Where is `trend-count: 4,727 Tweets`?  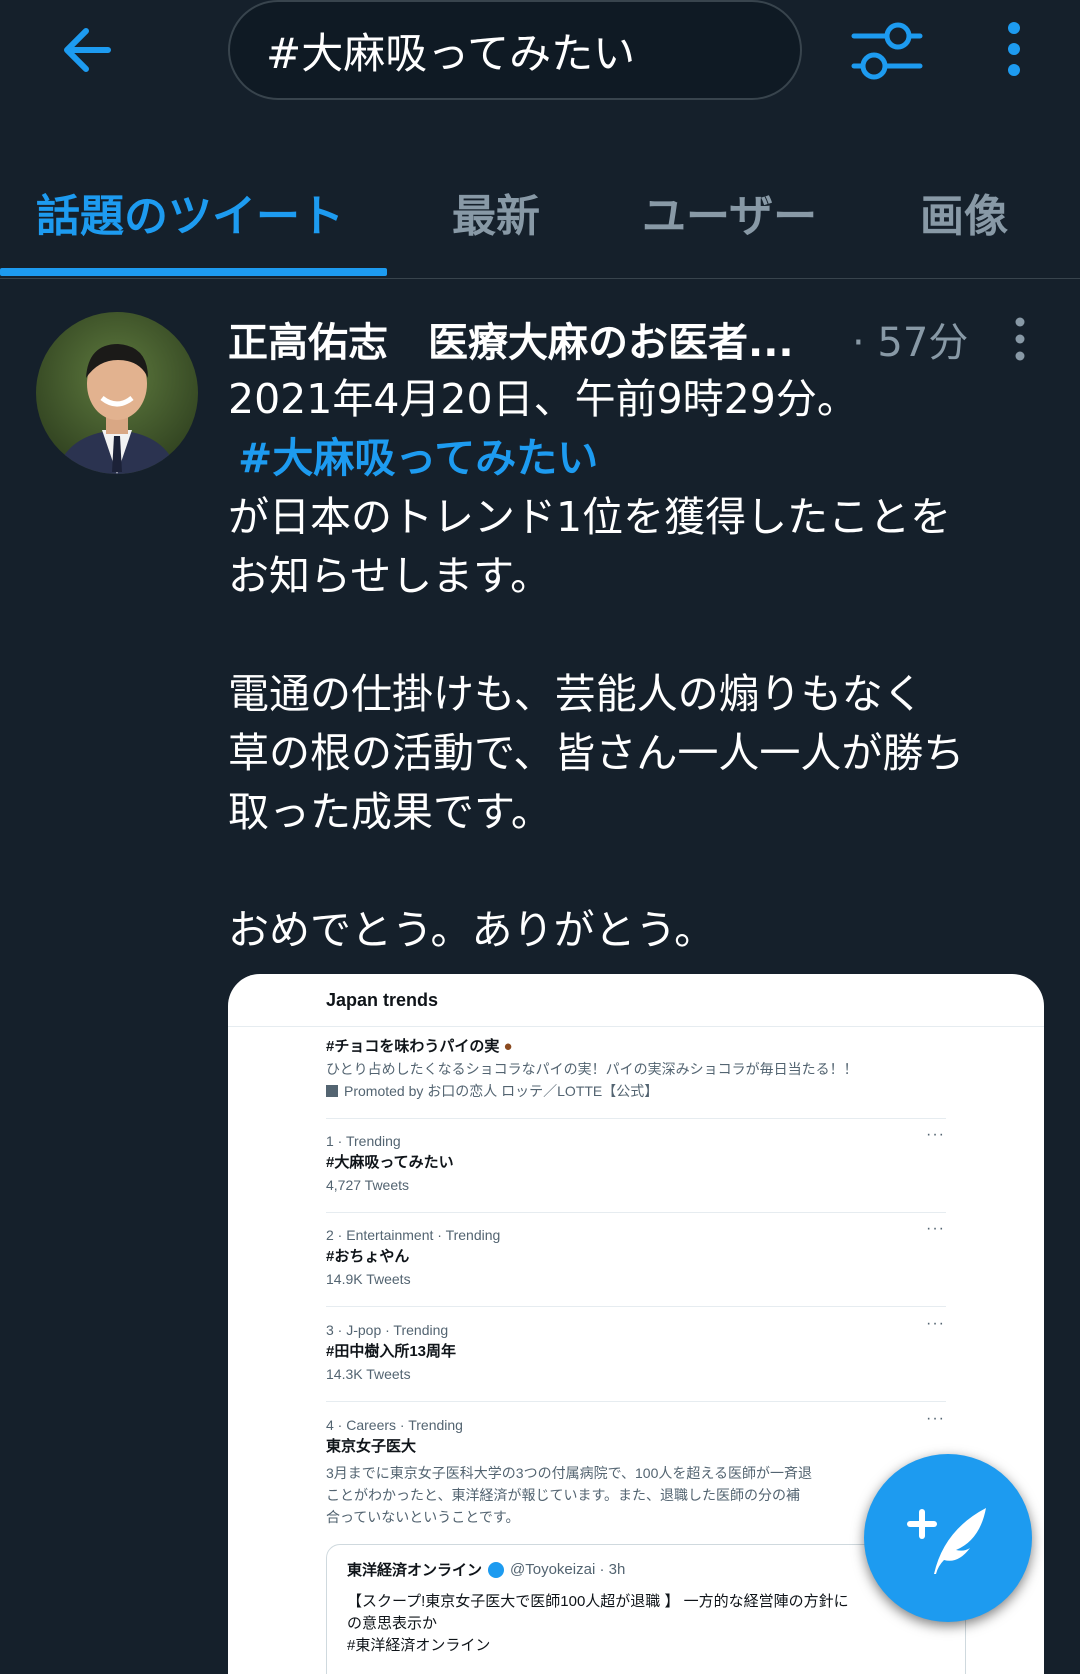
trend-count: 4,727 Tweets is located at coordinates (368, 1185).